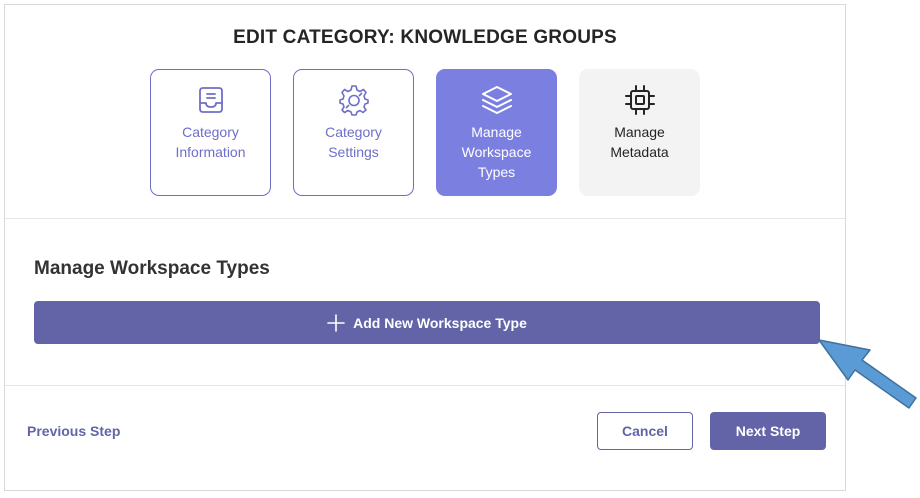 This screenshot has height=498, width=920. What do you see at coordinates (210, 142) in the screenshot?
I see `step-label: Category Information` at bounding box center [210, 142].